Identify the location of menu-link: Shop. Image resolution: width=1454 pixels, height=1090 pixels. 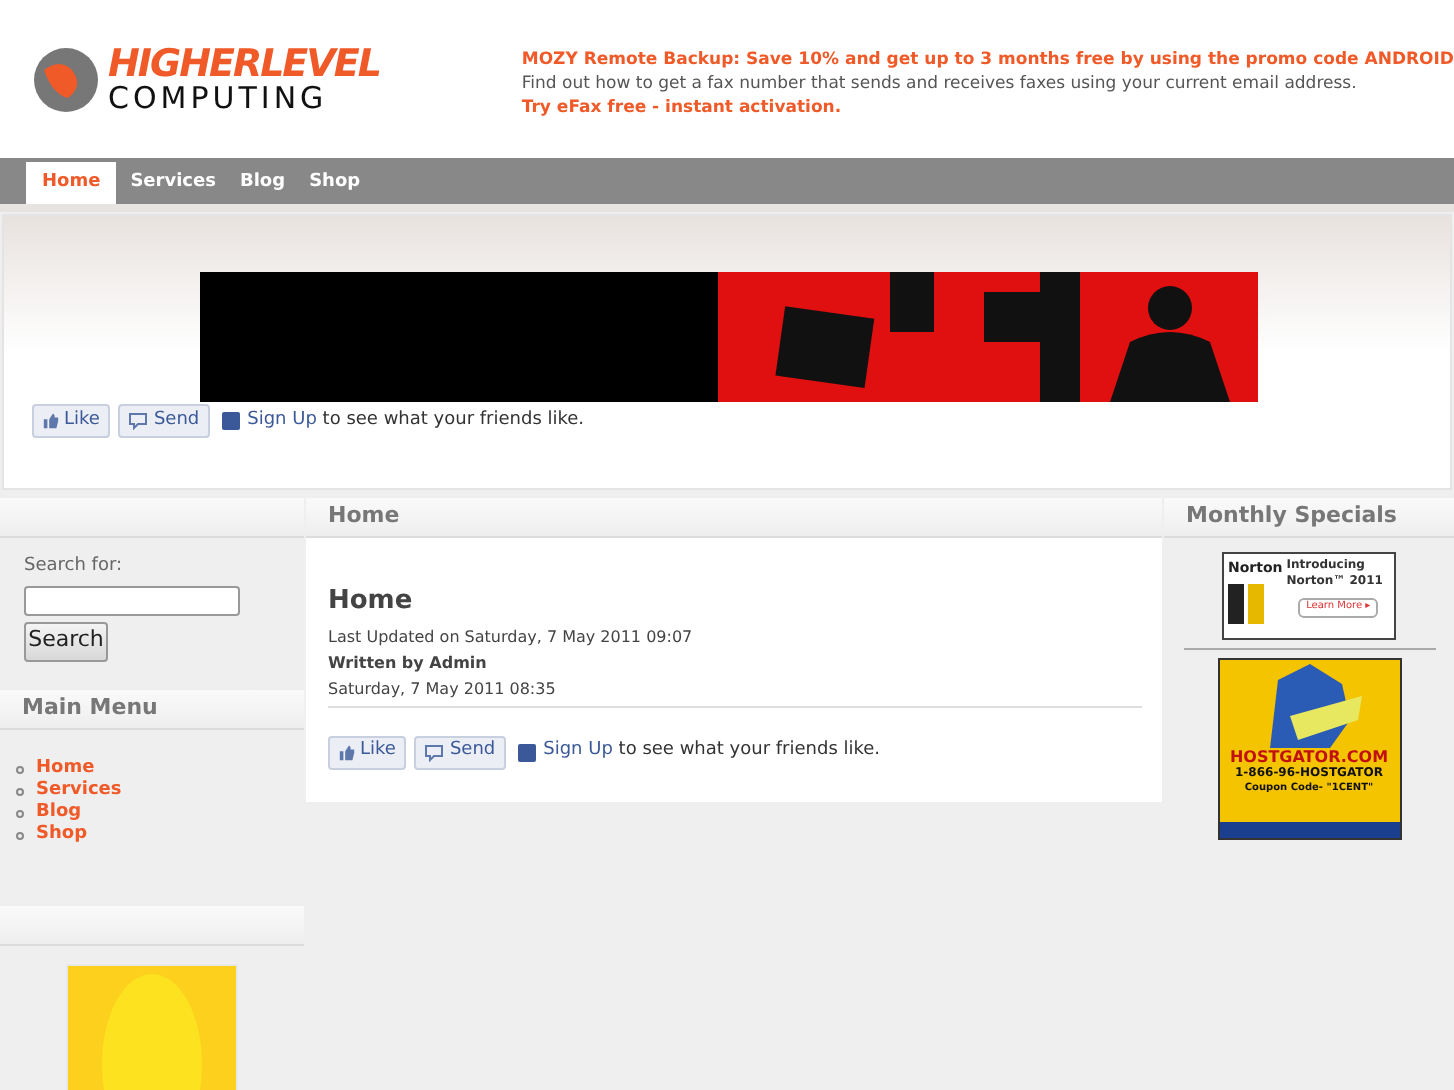
(62, 836).